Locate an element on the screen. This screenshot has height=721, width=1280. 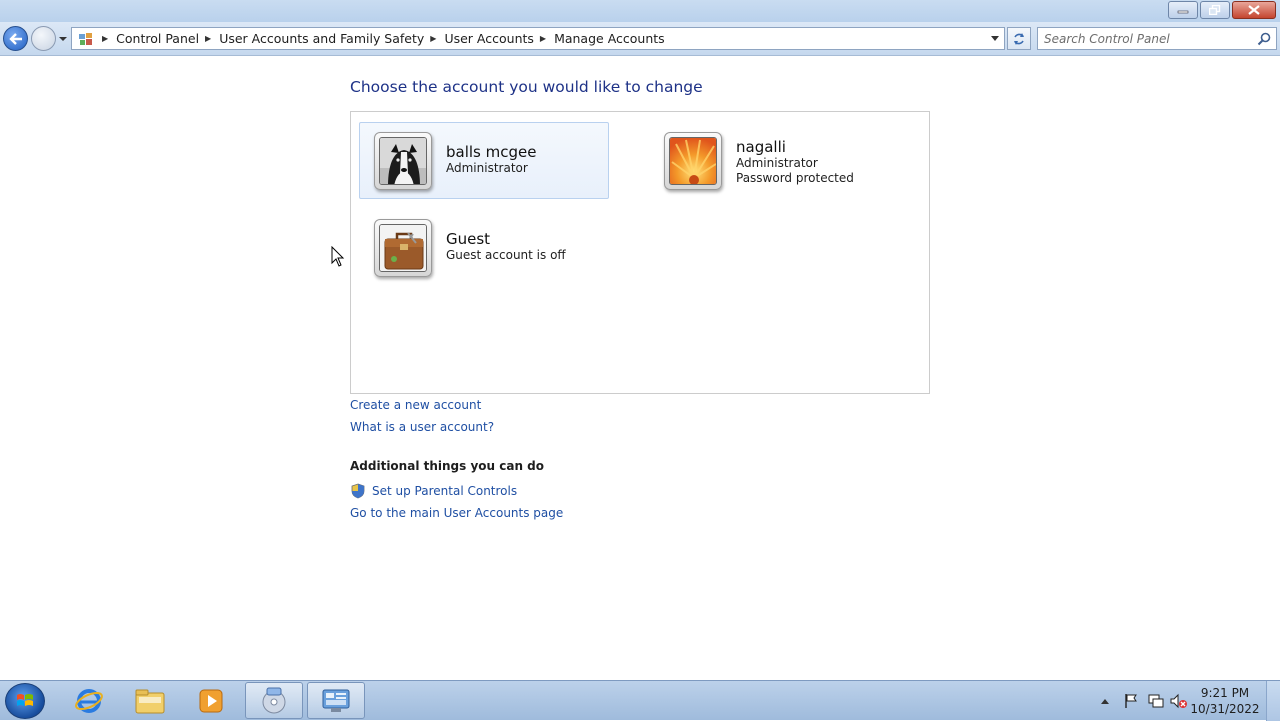
breadcrumb-control-panel: Control Panel is located at coordinates (157, 38).